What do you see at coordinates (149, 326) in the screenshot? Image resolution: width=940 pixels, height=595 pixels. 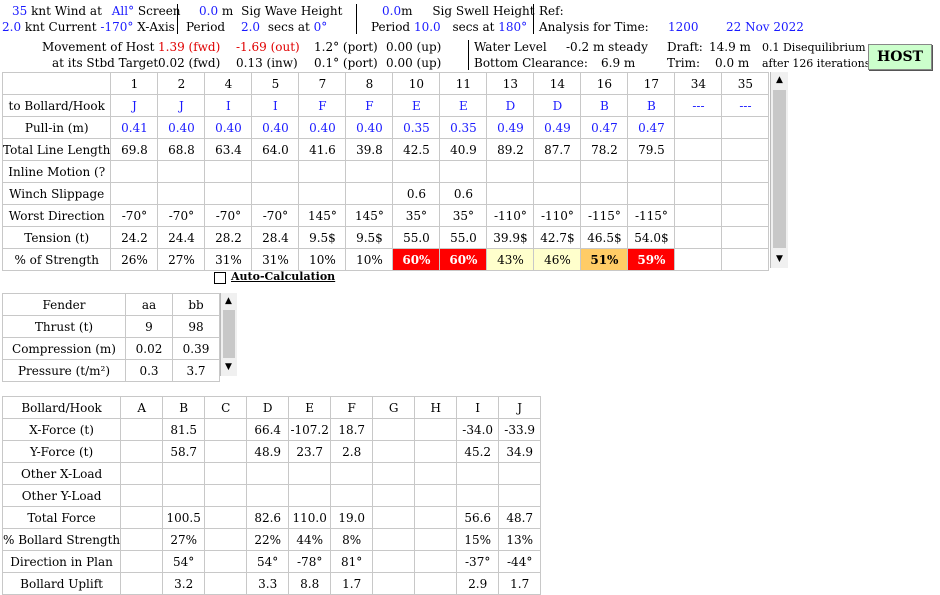 I see `fender-cell: 9` at bounding box center [149, 326].